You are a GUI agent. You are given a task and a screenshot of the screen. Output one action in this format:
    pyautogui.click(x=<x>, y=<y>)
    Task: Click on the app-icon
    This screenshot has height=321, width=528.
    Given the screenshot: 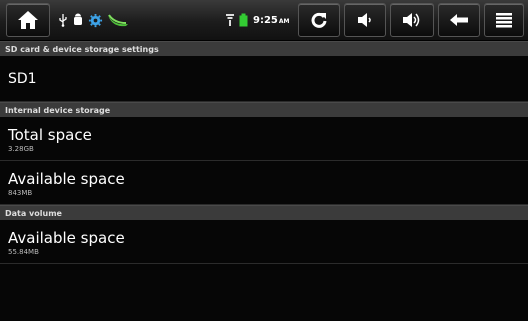 What is the action you would take?
    pyautogui.click(x=118, y=20)
    